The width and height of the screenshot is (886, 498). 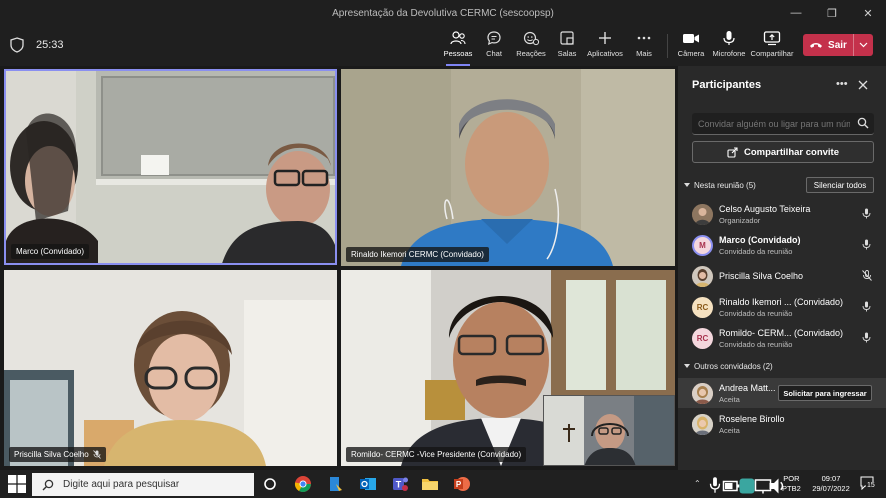 What do you see at coordinates (458, 48) in the screenshot?
I see `people-button: Pessoas` at bounding box center [458, 48].